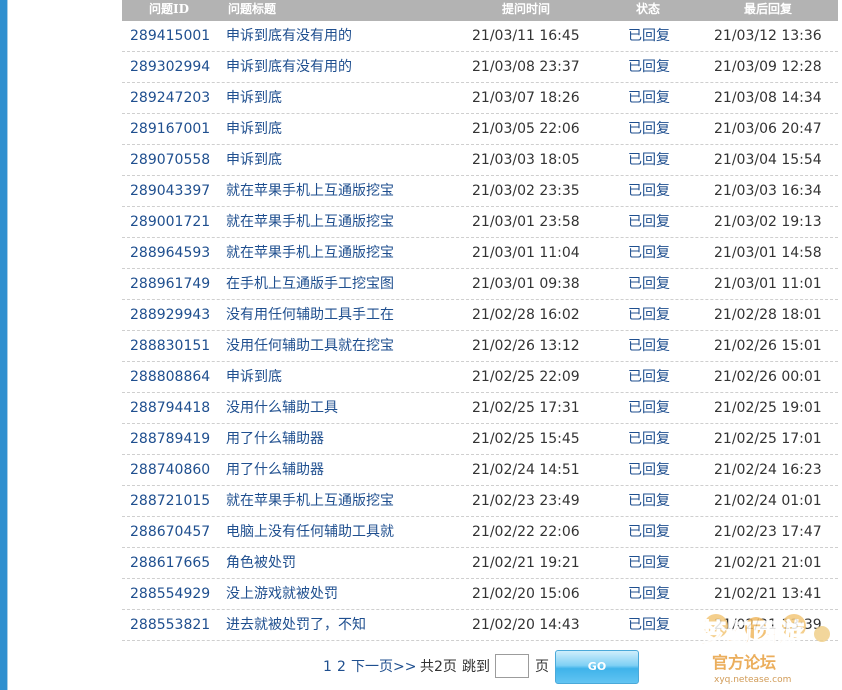 The image size is (842, 690). What do you see at coordinates (597, 667) in the screenshot?
I see `go-button: GO` at bounding box center [597, 667].